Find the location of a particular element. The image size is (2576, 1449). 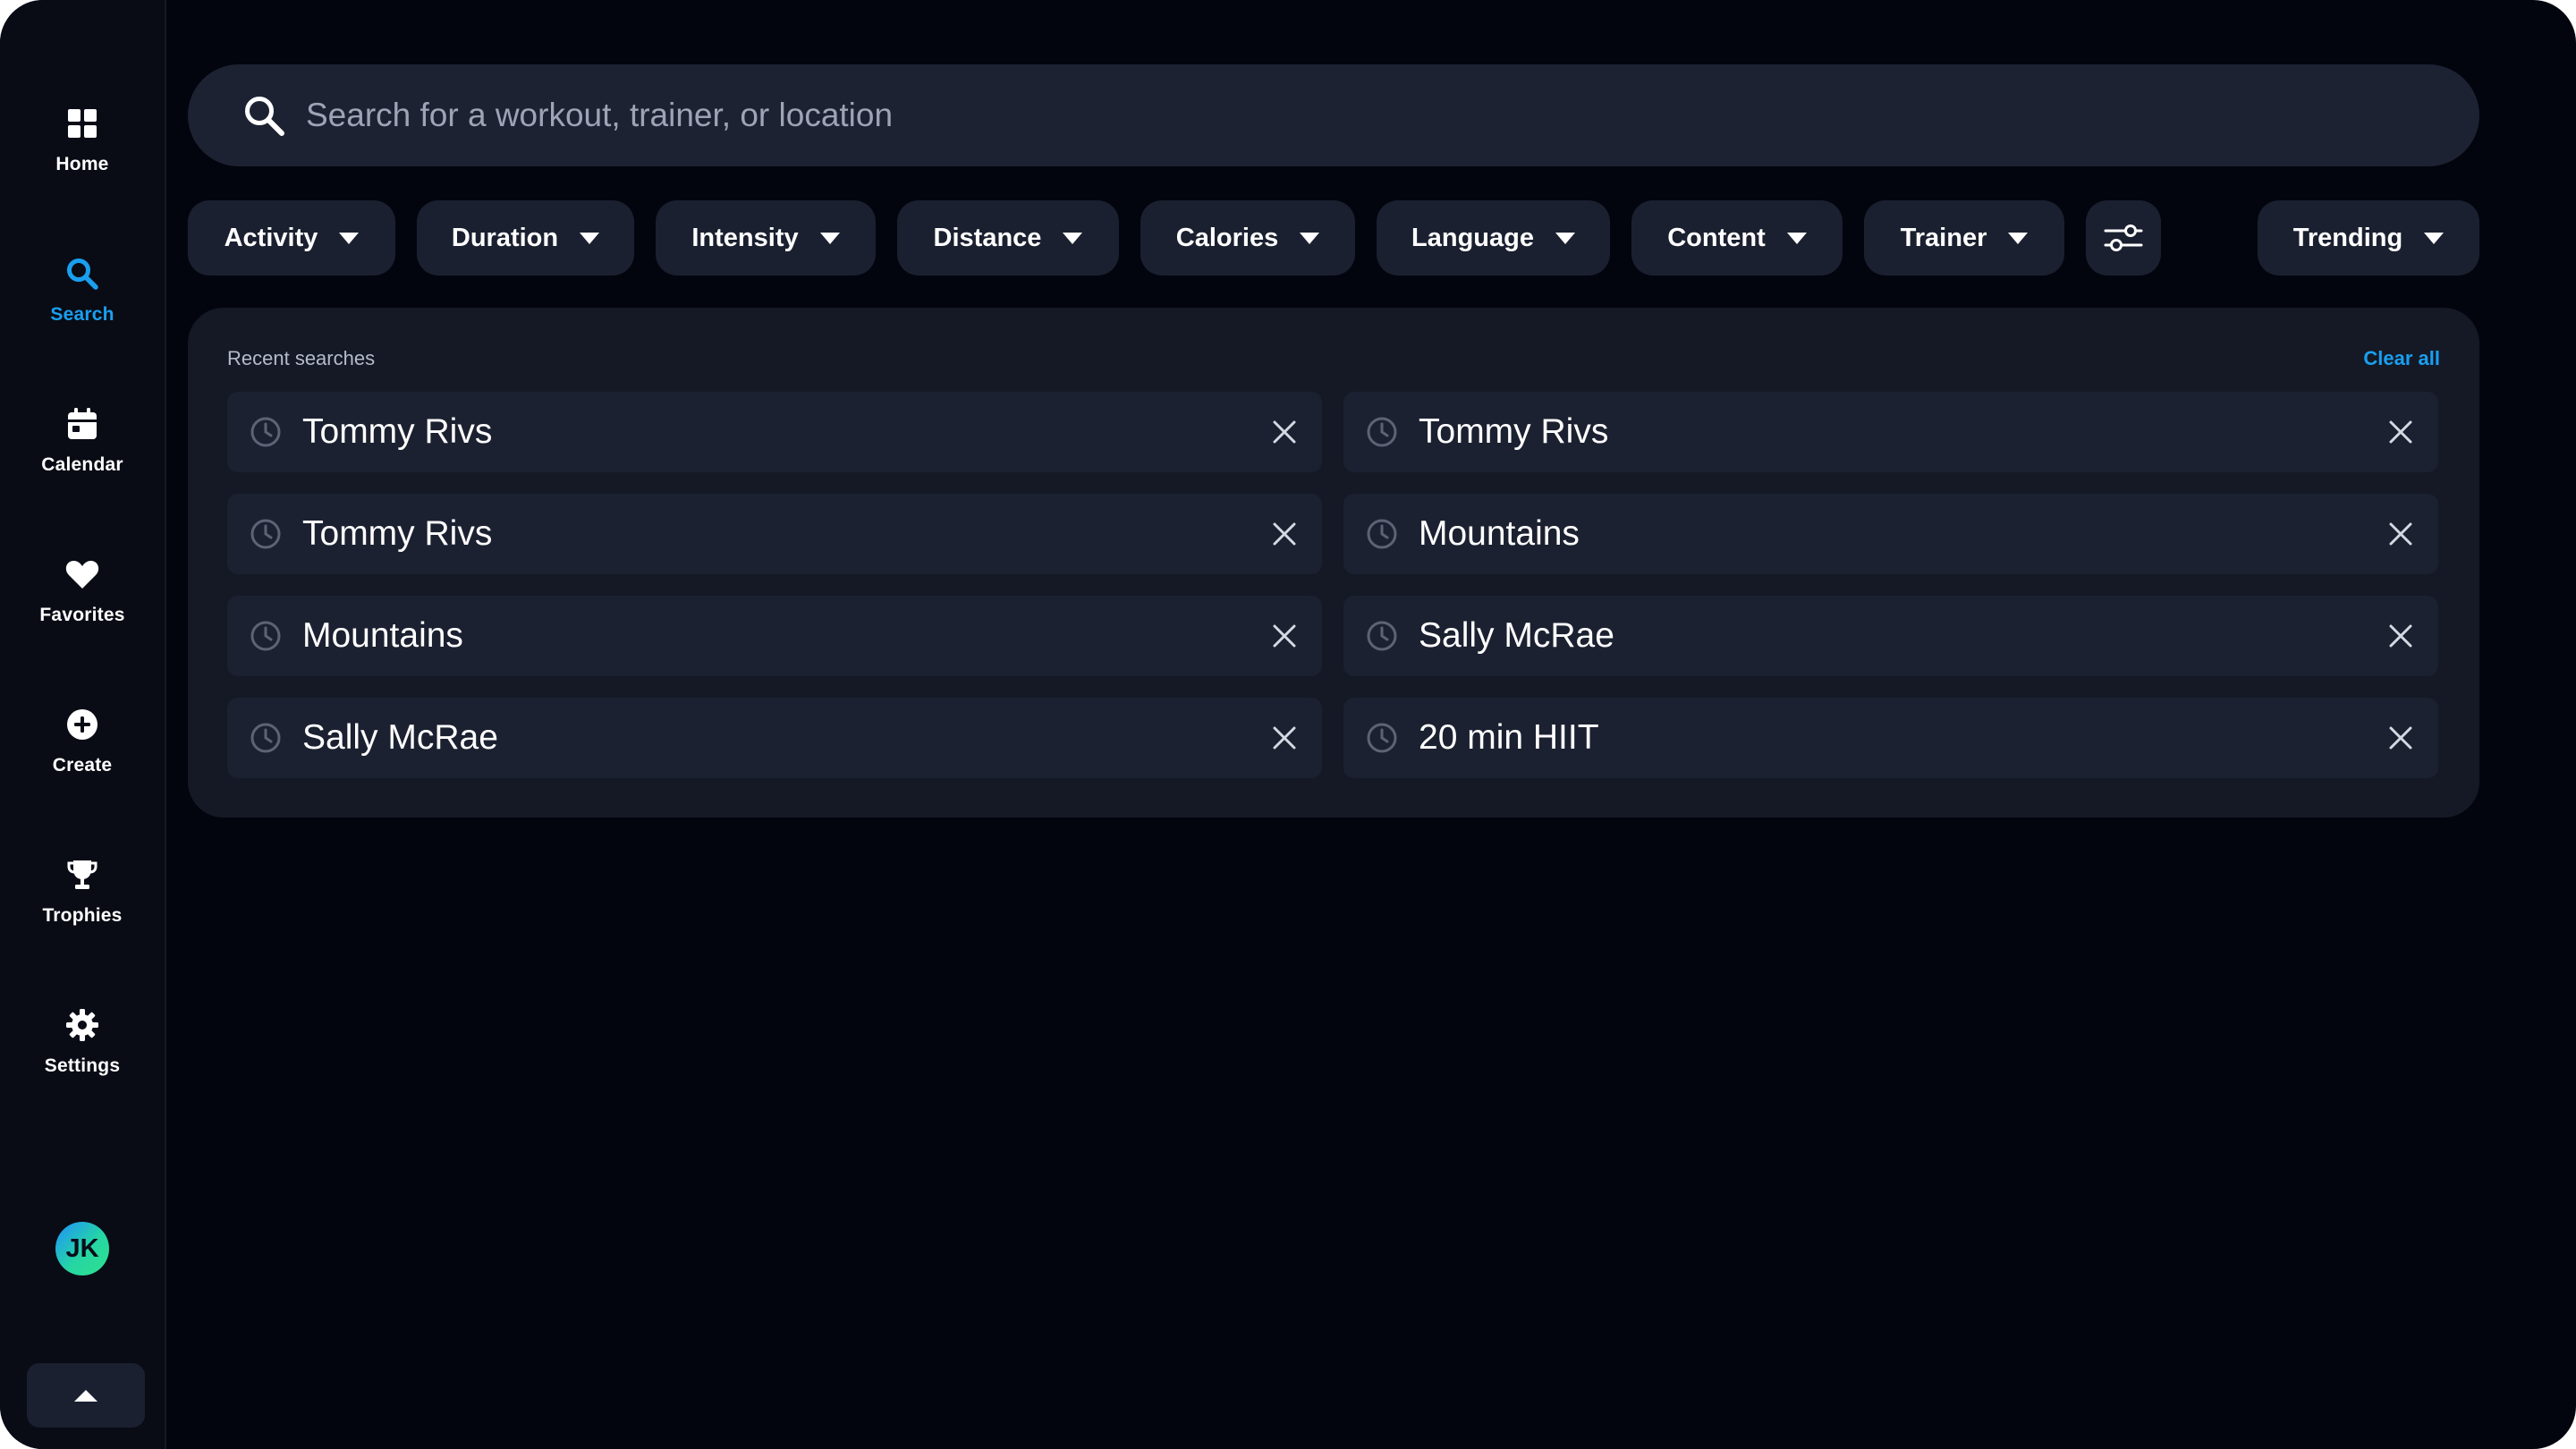

filter-intensity: Intensity is located at coordinates (766, 237).